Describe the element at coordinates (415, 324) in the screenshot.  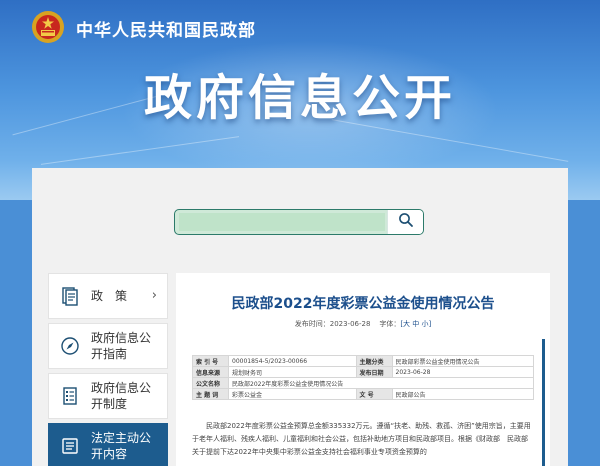
I see `font-size-controls: [大 中 小]` at that location.